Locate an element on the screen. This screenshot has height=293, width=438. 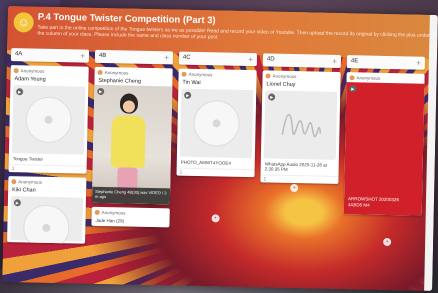
column-header: 4D + is located at coordinates (302, 60).